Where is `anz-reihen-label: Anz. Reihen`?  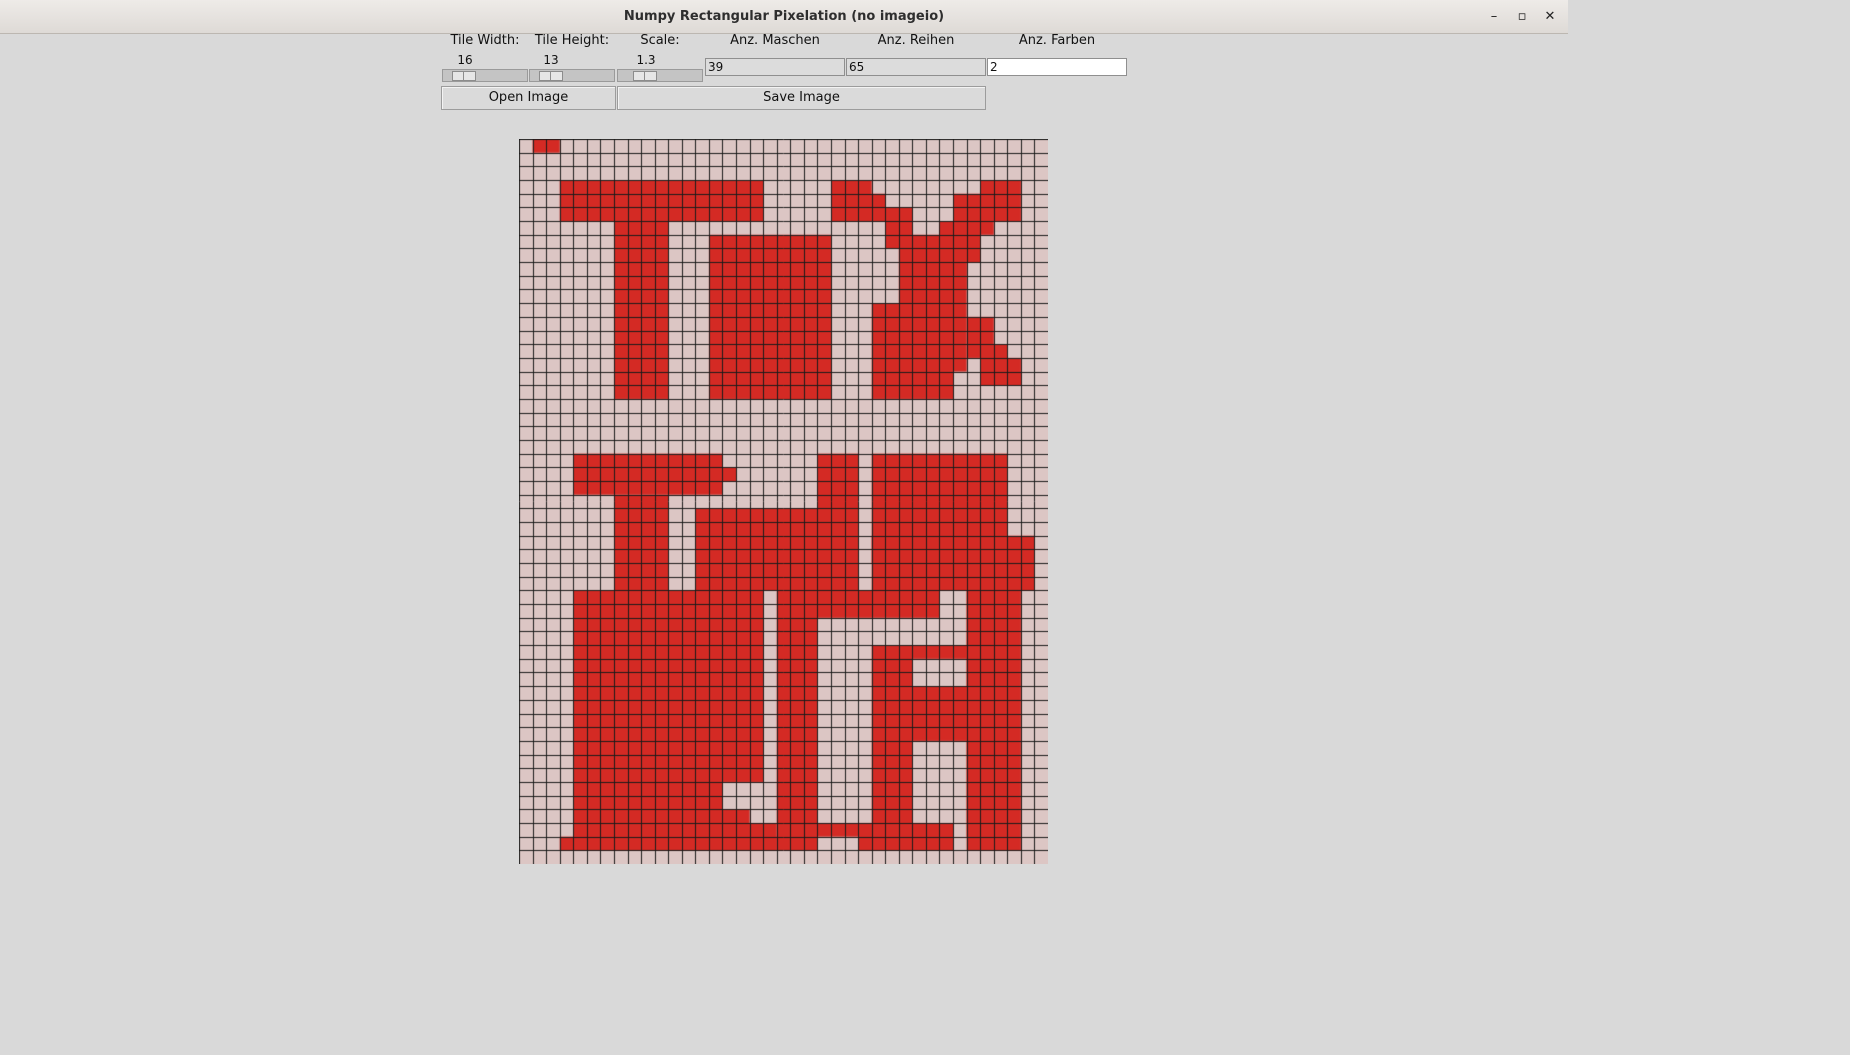
anz-reihen-label: Anz. Reihen is located at coordinates (916, 40).